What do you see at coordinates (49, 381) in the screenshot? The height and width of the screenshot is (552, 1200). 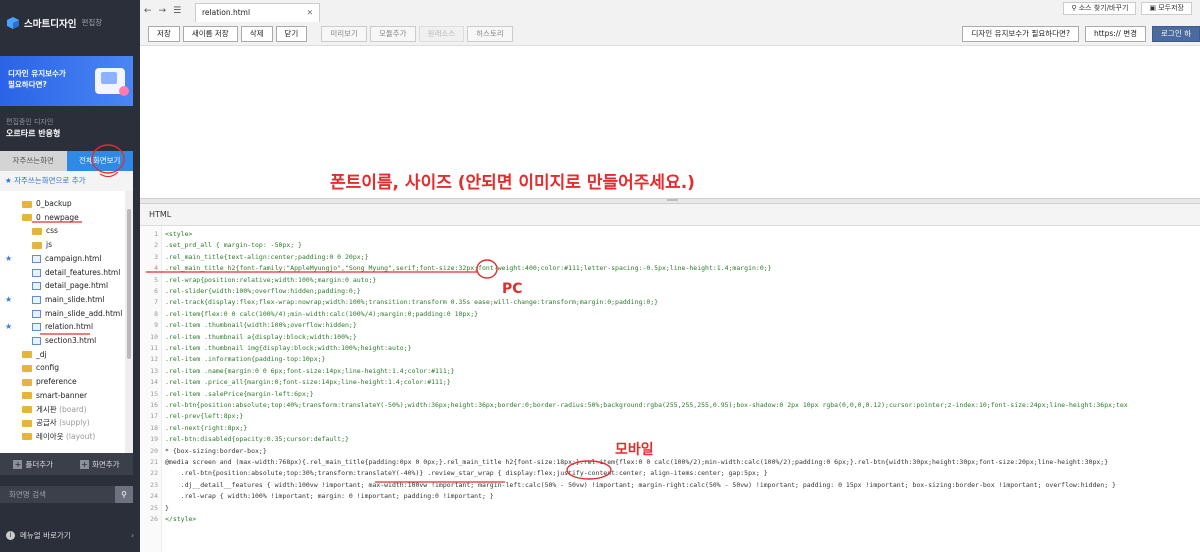 I see `tree-item: preference` at bounding box center [49, 381].